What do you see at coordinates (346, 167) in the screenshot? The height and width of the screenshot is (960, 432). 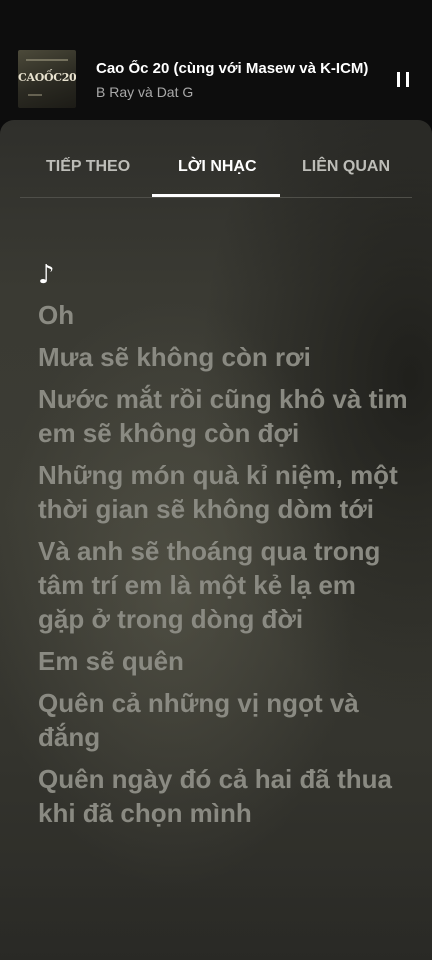 I see `tab-related: LIÊN QUAN` at bounding box center [346, 167].